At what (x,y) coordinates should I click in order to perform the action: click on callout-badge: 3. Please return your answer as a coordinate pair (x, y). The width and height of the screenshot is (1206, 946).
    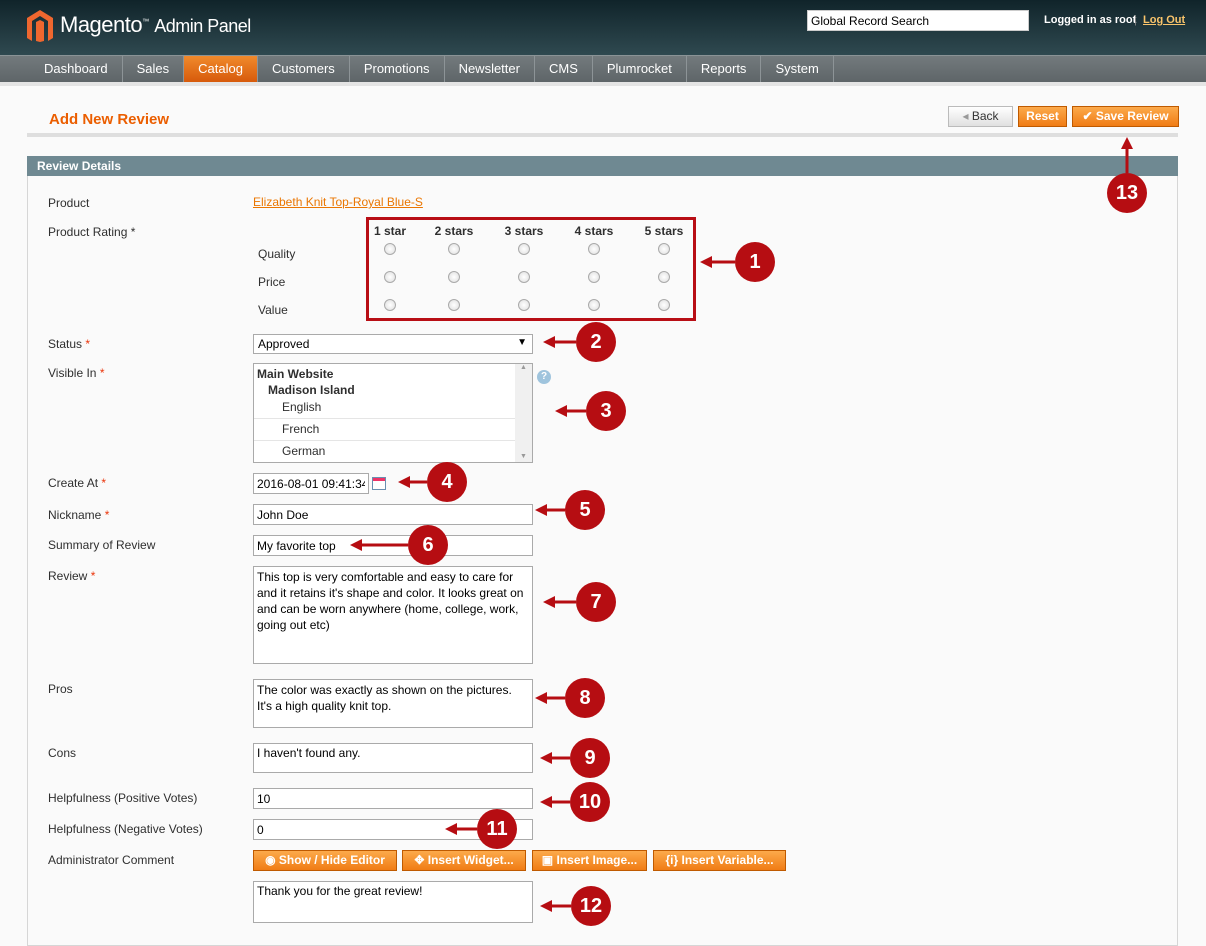
    Looking at the image, I should click on (606, 411).